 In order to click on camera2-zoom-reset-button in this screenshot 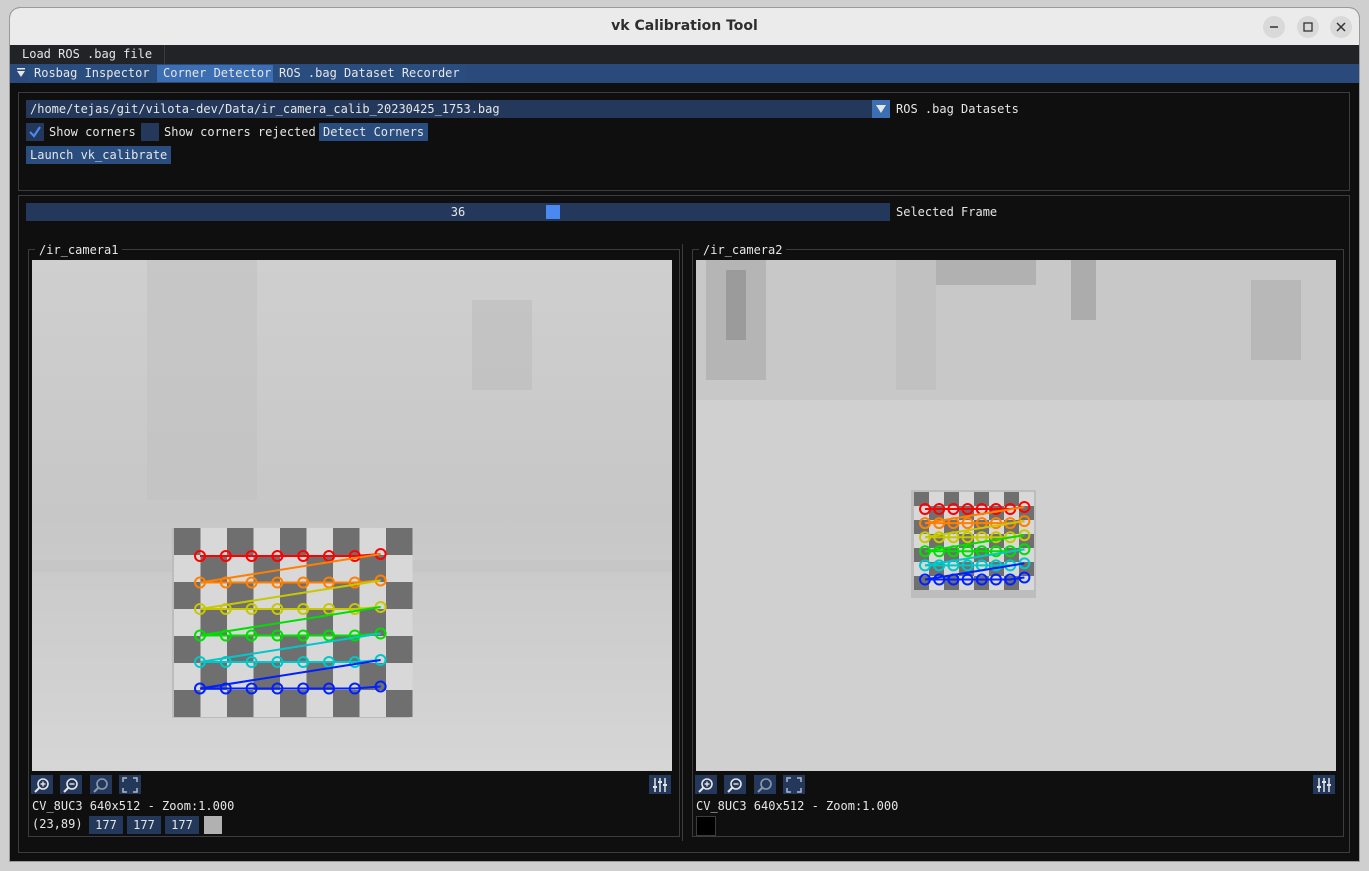, I will do `click(765, 784)`.